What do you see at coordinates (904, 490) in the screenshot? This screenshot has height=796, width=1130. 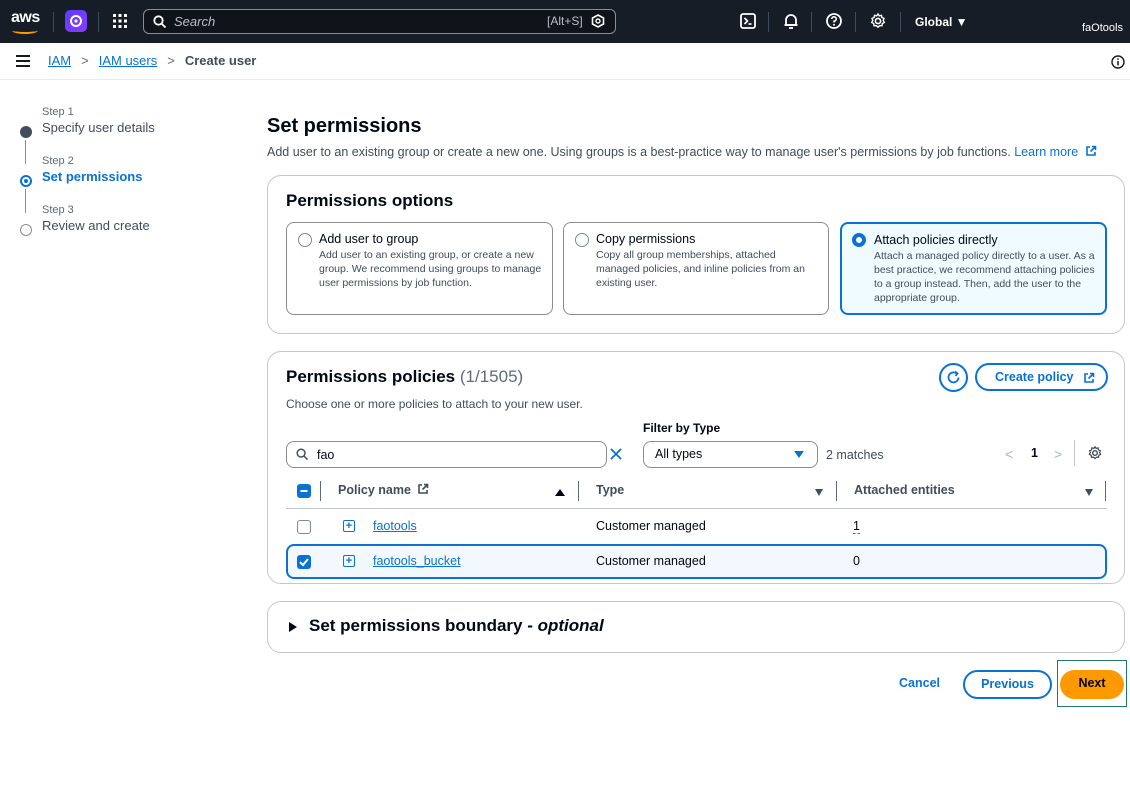 I see `column-header-attached-entities: Attached entities` at bounding box center [904, 490].